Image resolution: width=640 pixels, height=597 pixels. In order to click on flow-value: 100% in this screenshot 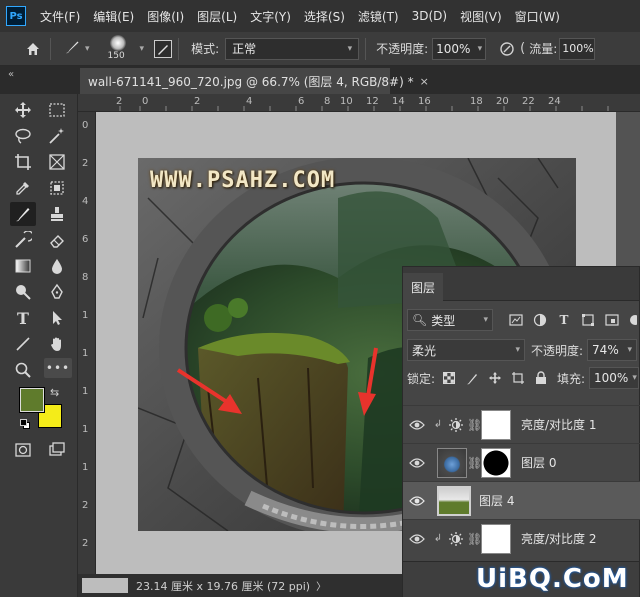, I will do `click(578, 48)`.